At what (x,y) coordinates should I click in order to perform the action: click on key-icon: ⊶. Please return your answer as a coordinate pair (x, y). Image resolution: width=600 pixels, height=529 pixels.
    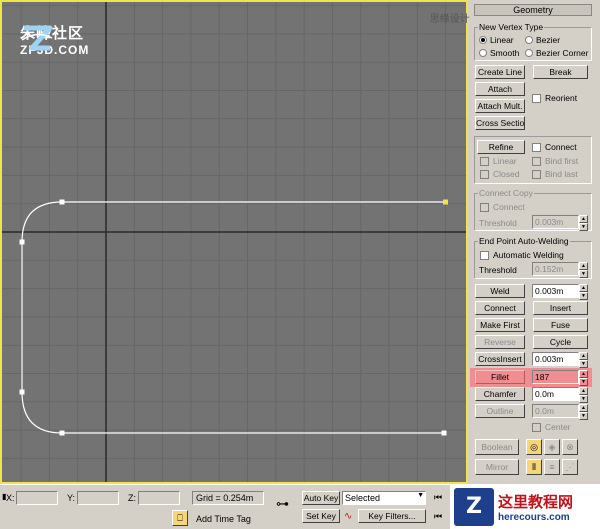
    Looking at the image, I should click on (282, 504).